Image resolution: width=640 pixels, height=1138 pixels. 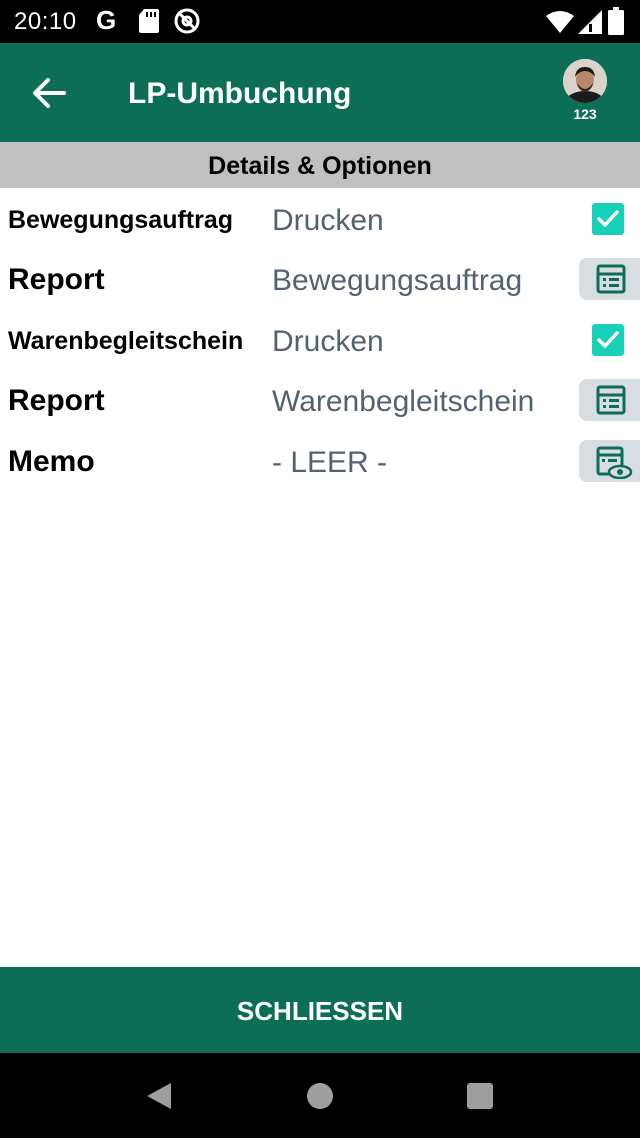 I want to click on row-value: Warenbegleitschein, so click(x=403, y=401).